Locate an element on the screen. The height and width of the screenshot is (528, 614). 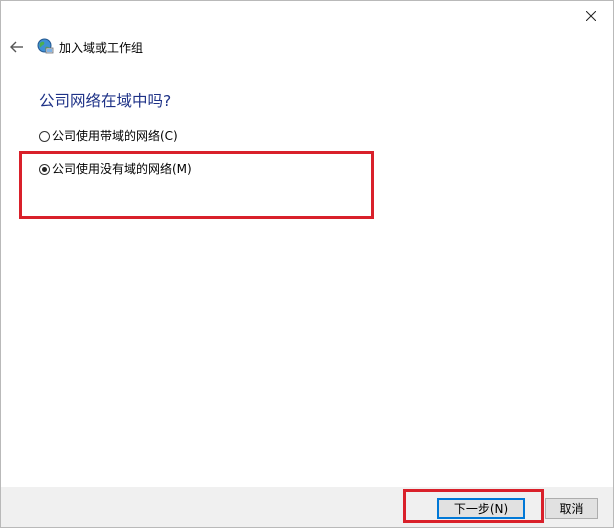
highlight-box-next-button is located at coordinates (473, 506).